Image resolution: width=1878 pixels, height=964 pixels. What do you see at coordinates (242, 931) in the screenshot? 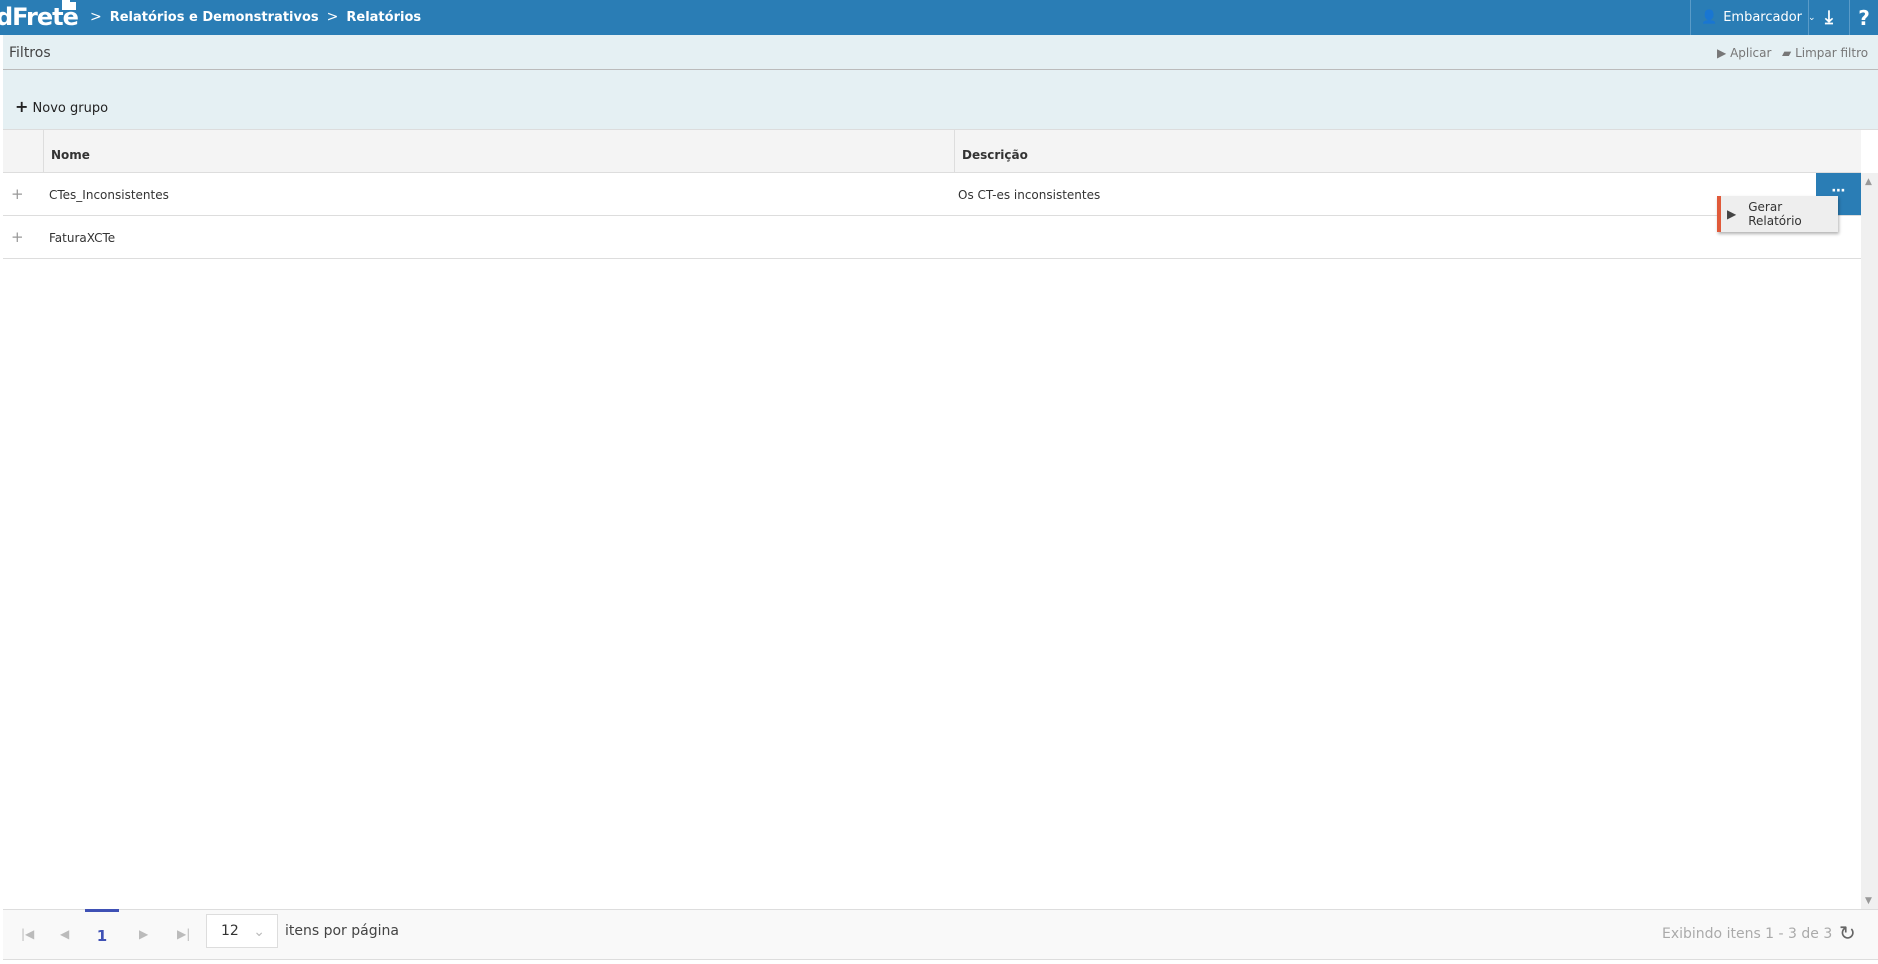
I see `page-size-select: 12 ⌄` at bounding box center [242, 931].